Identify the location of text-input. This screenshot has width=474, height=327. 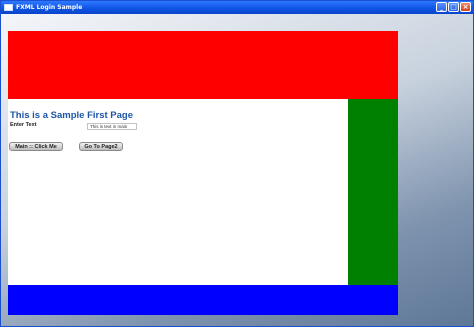
(112, 126).